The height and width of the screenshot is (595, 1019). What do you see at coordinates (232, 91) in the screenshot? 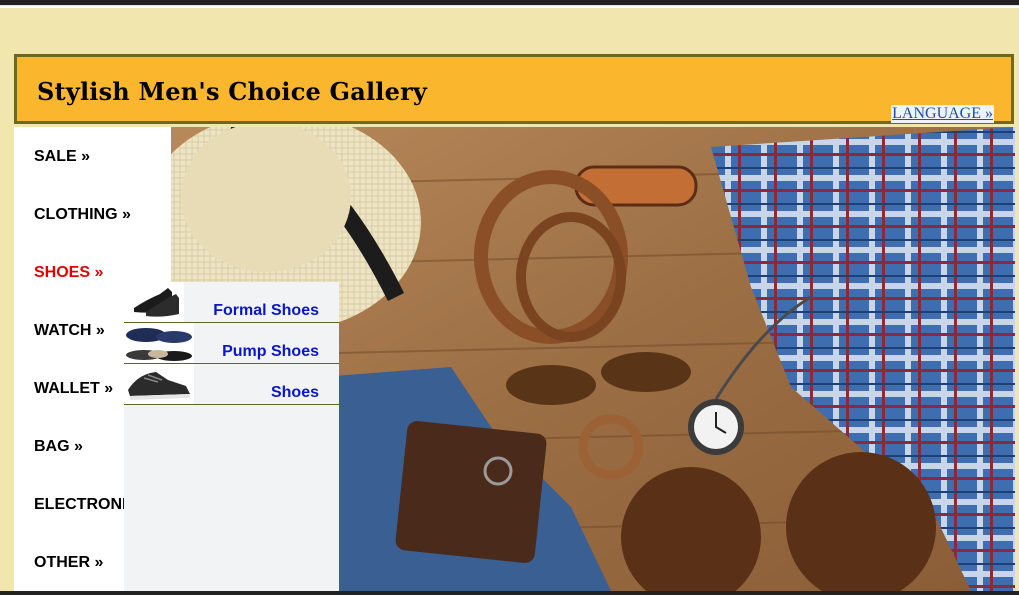
I see `site-title: Stylish Men's Choice Gallery` at bounding box center [232, 91].